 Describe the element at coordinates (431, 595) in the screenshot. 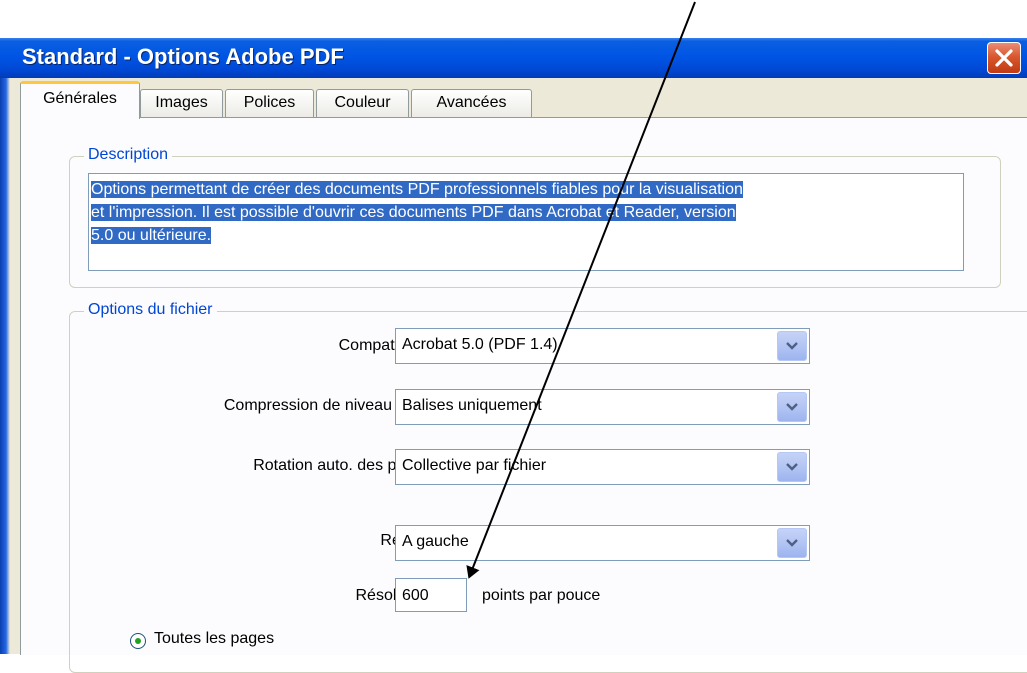

I see `resolution-input: 600` at that location.